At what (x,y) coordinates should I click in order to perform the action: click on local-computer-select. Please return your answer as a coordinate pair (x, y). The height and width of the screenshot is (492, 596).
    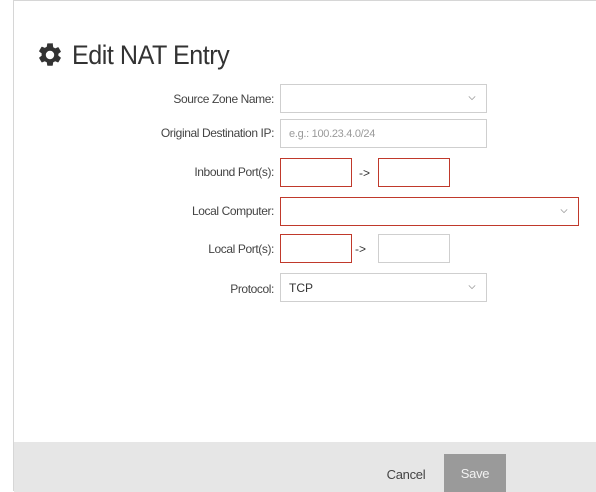
    Looking at the image, I should click on (429, 211).